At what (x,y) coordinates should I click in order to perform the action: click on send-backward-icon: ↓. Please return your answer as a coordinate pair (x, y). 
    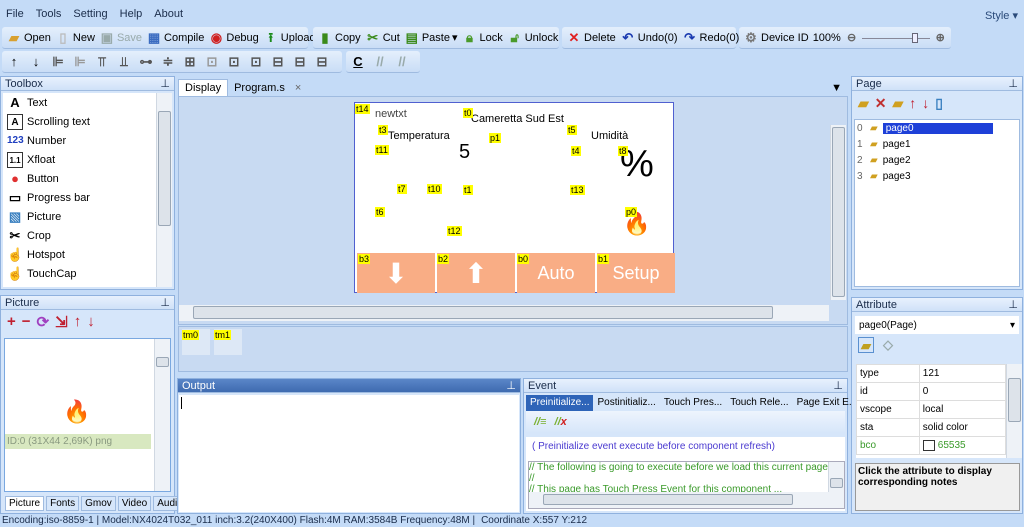
    Looking at the image, I should click on (36, 62).